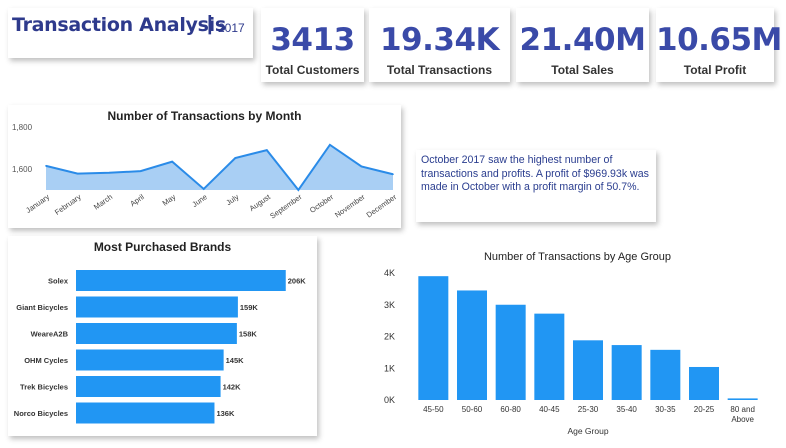 Image resolution: width=786 pixels, height=448 pixels. Describe the element at coordinates (58, 281) in the screenshot. I see `category-label: Solex` at that location.